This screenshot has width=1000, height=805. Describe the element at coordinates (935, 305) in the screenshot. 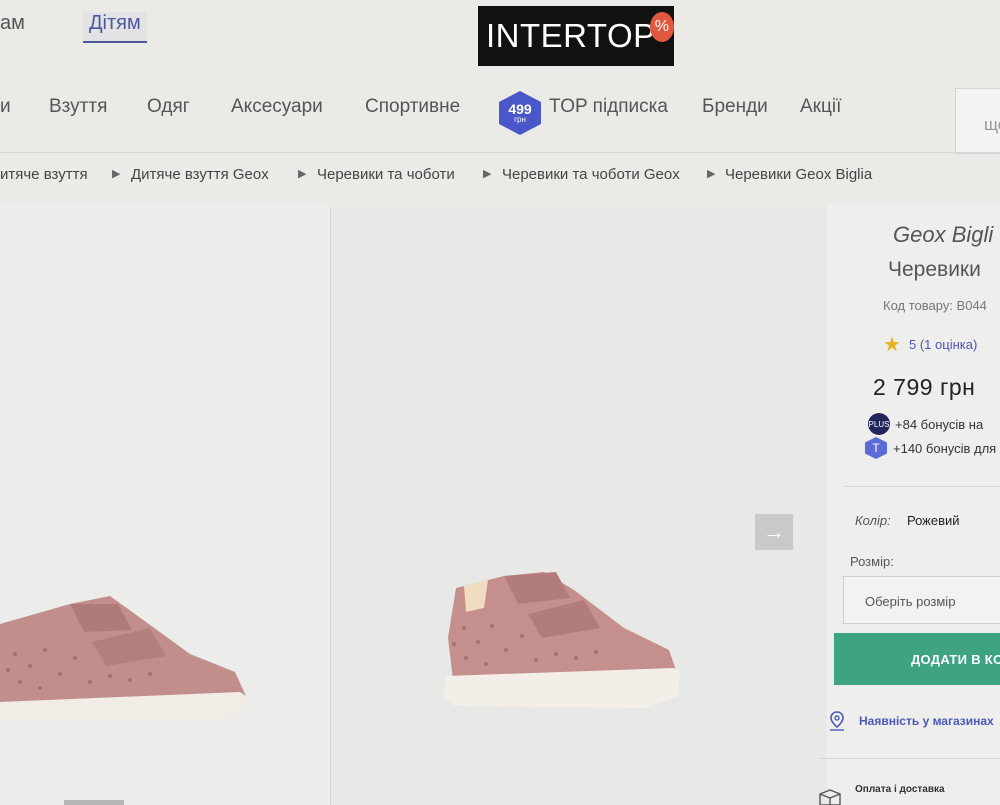

I see `product-code: Код товару: B044` at that location.